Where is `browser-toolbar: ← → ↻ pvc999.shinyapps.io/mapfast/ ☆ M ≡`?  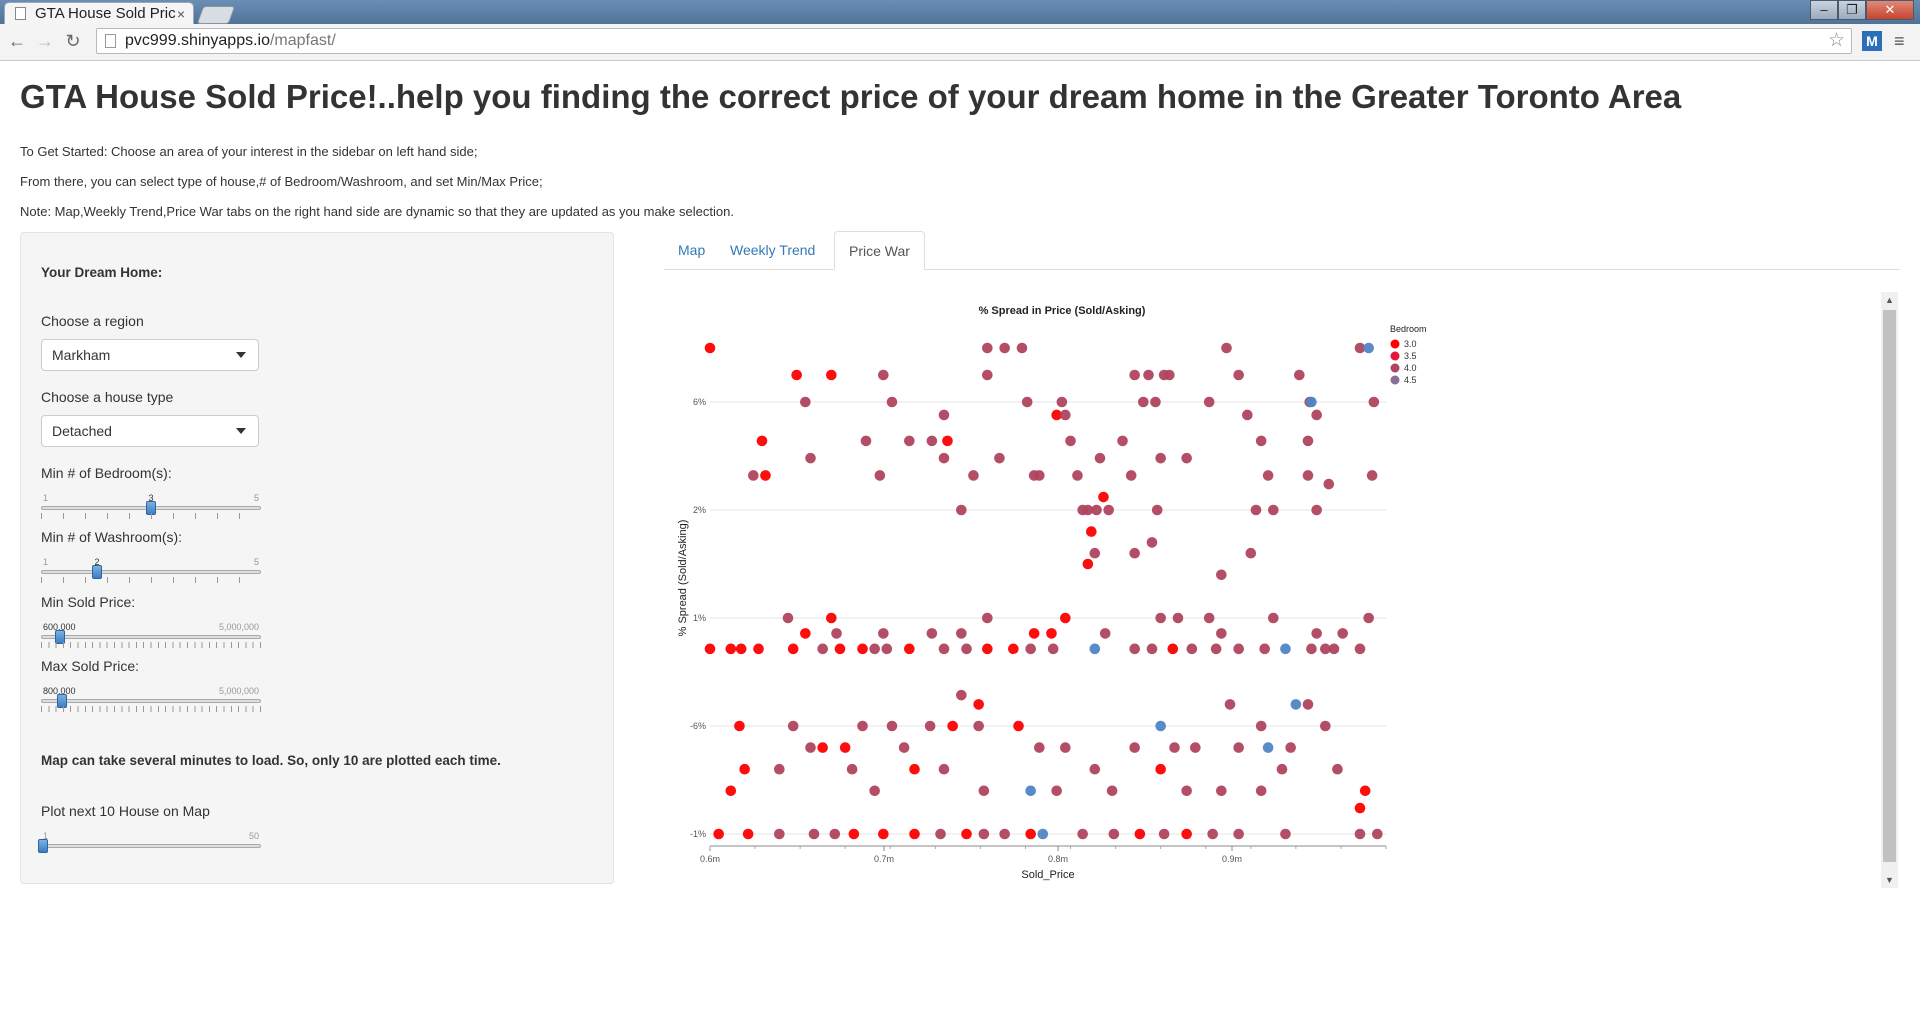
browser-toolbar: ← → ↻ pvc999.shinyapps.io/mapfast/ ☆ M ≡ is located at coordinates (960, 42).